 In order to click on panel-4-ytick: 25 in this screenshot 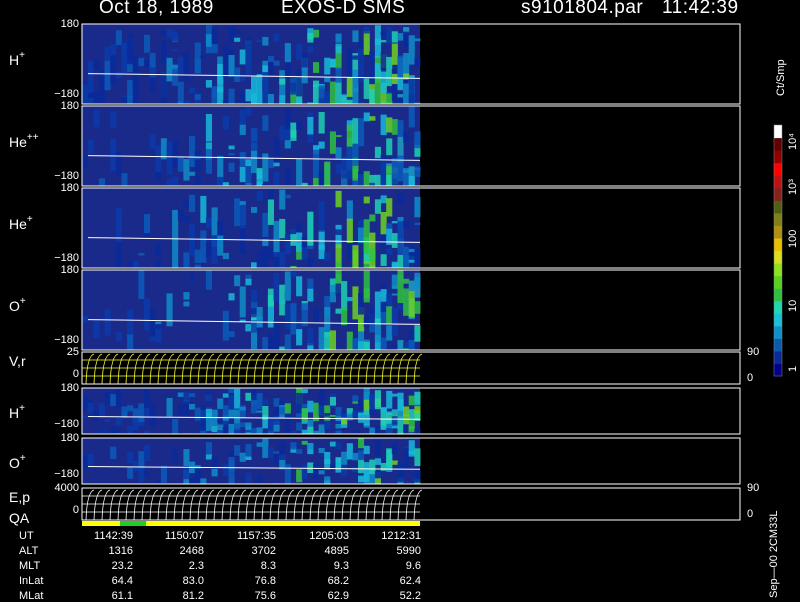, I will do `click(73, 352)`.